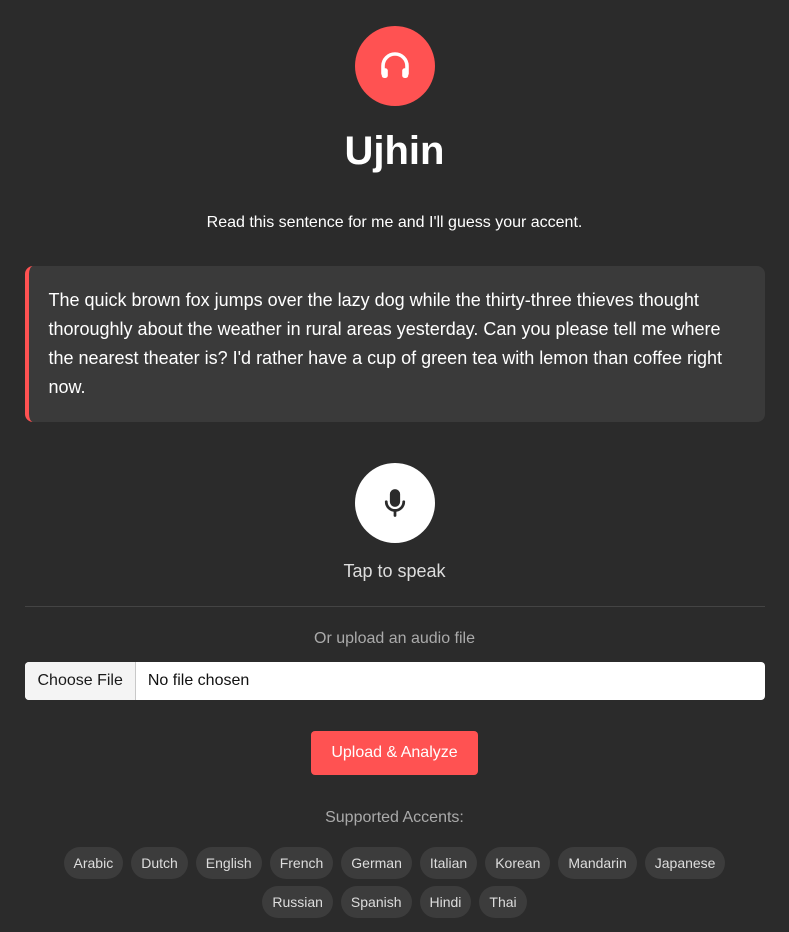 This screenshot has height=932, width=789. What do you see at coordinates (159, 863) in the screenshot?
I see `accent-pill: Dutch` at bounding box center [159, 863].